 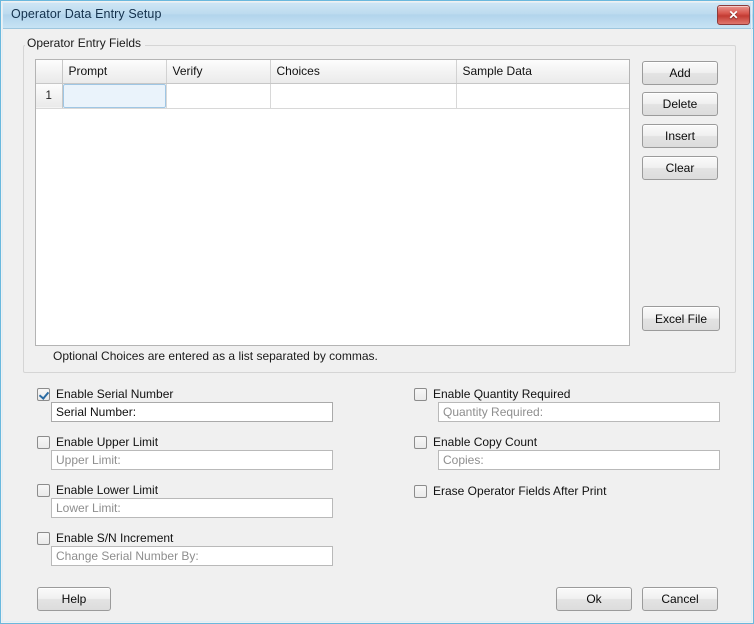 I want to click on enable-upper-limit-row: Enable Upper Limit, so click(x=97, y=442).